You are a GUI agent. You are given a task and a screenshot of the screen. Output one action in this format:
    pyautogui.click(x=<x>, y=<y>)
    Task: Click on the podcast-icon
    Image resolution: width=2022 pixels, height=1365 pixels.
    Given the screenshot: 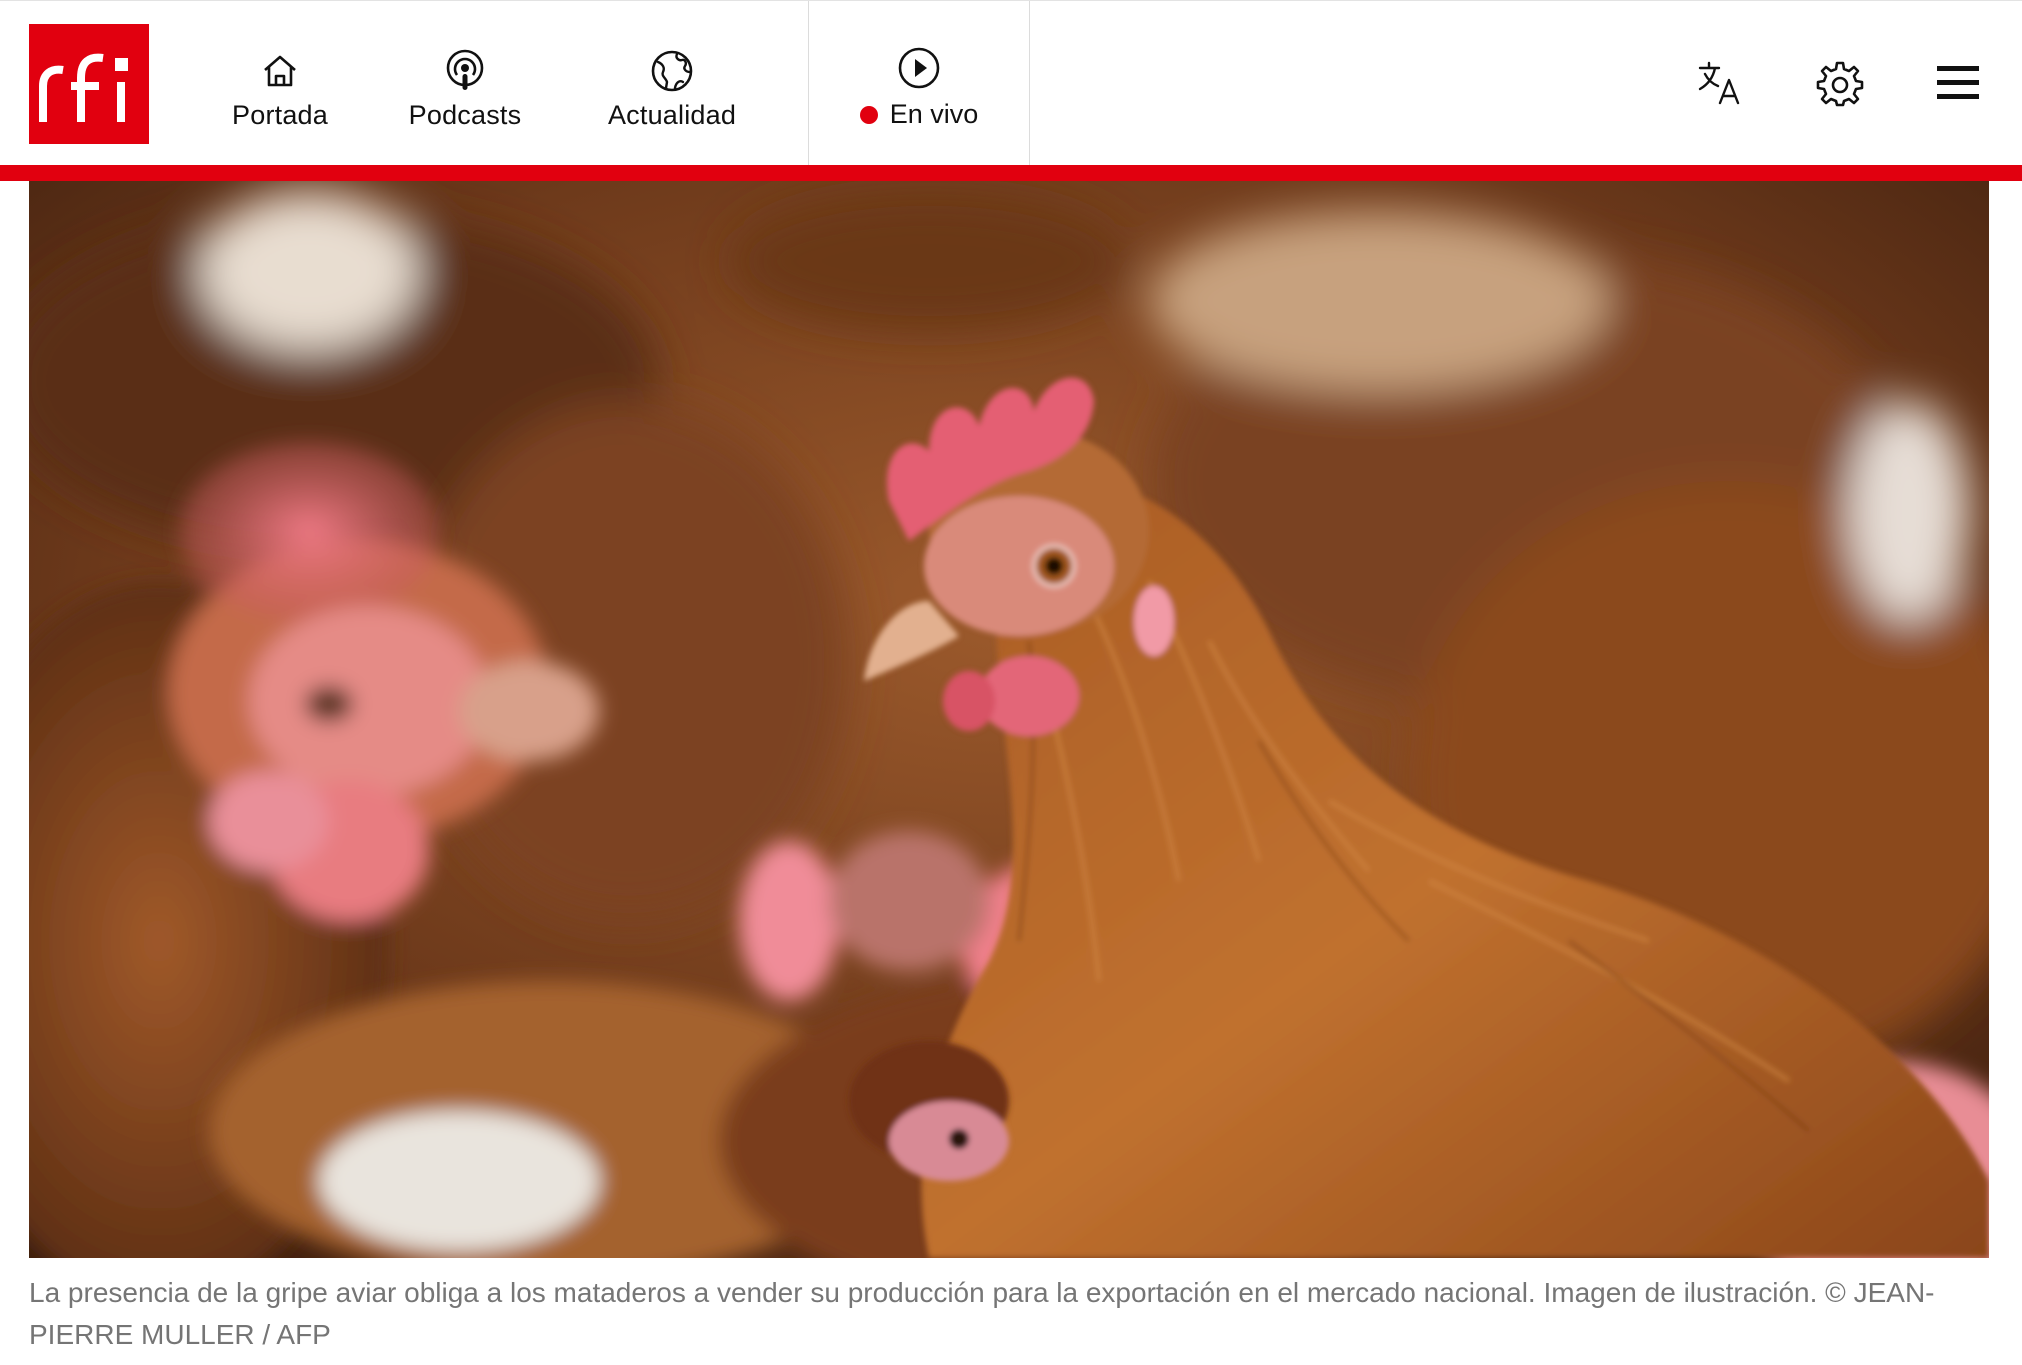 What is the action you would take?
    pyautogui.click(x=465, y=69)
    